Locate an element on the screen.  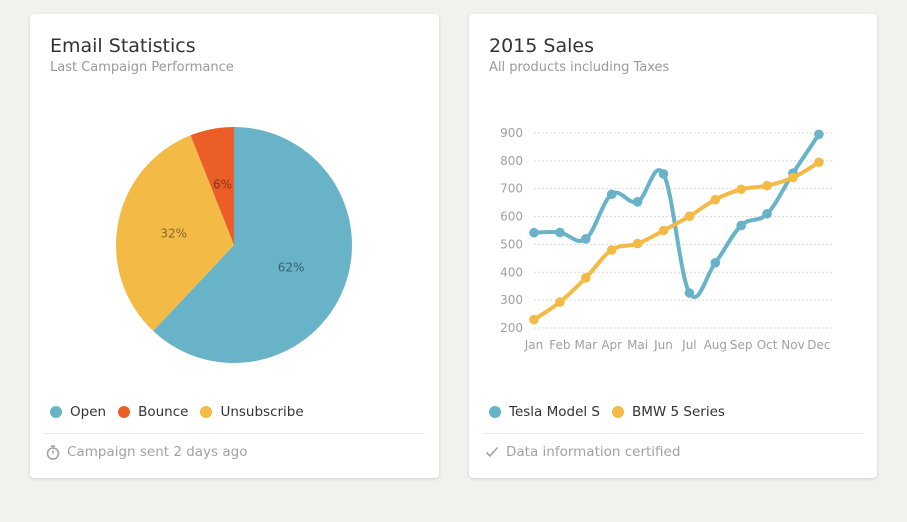
x-tick-label: Mai is located at coordinates (637, 345).